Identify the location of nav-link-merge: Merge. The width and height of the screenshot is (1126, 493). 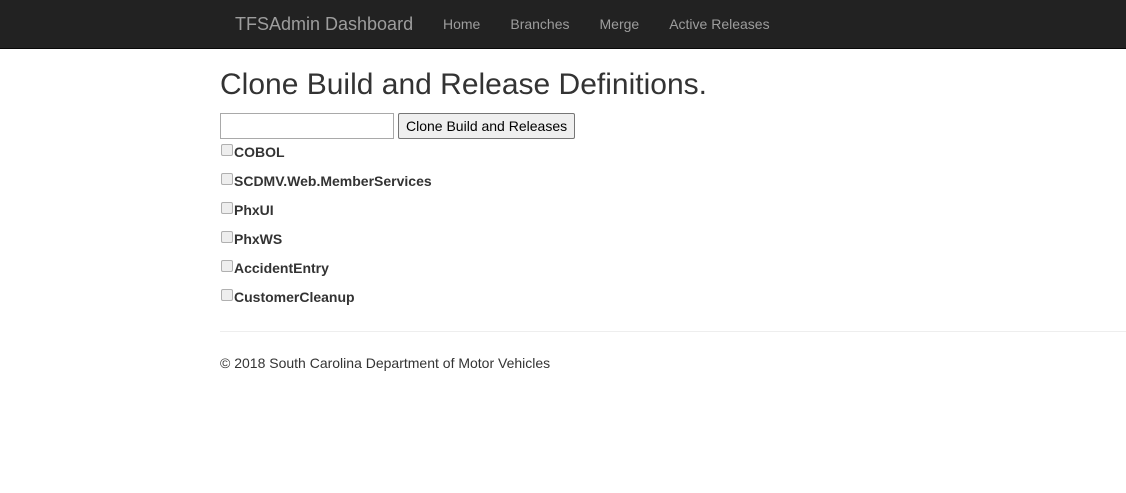
(620, 24).